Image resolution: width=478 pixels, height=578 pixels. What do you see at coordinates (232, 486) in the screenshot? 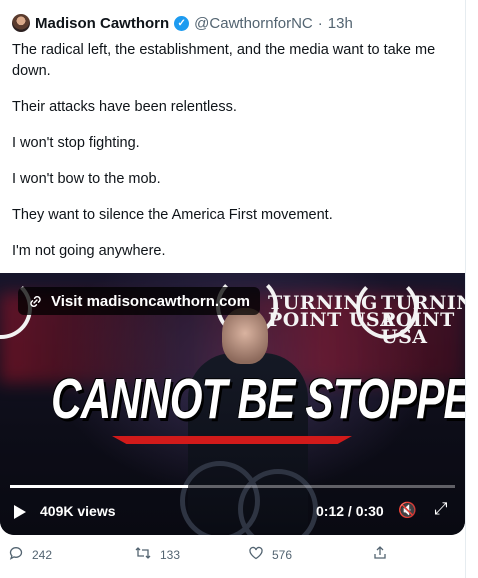
I see `video-progress-bar` at bounding box center [232, 486].